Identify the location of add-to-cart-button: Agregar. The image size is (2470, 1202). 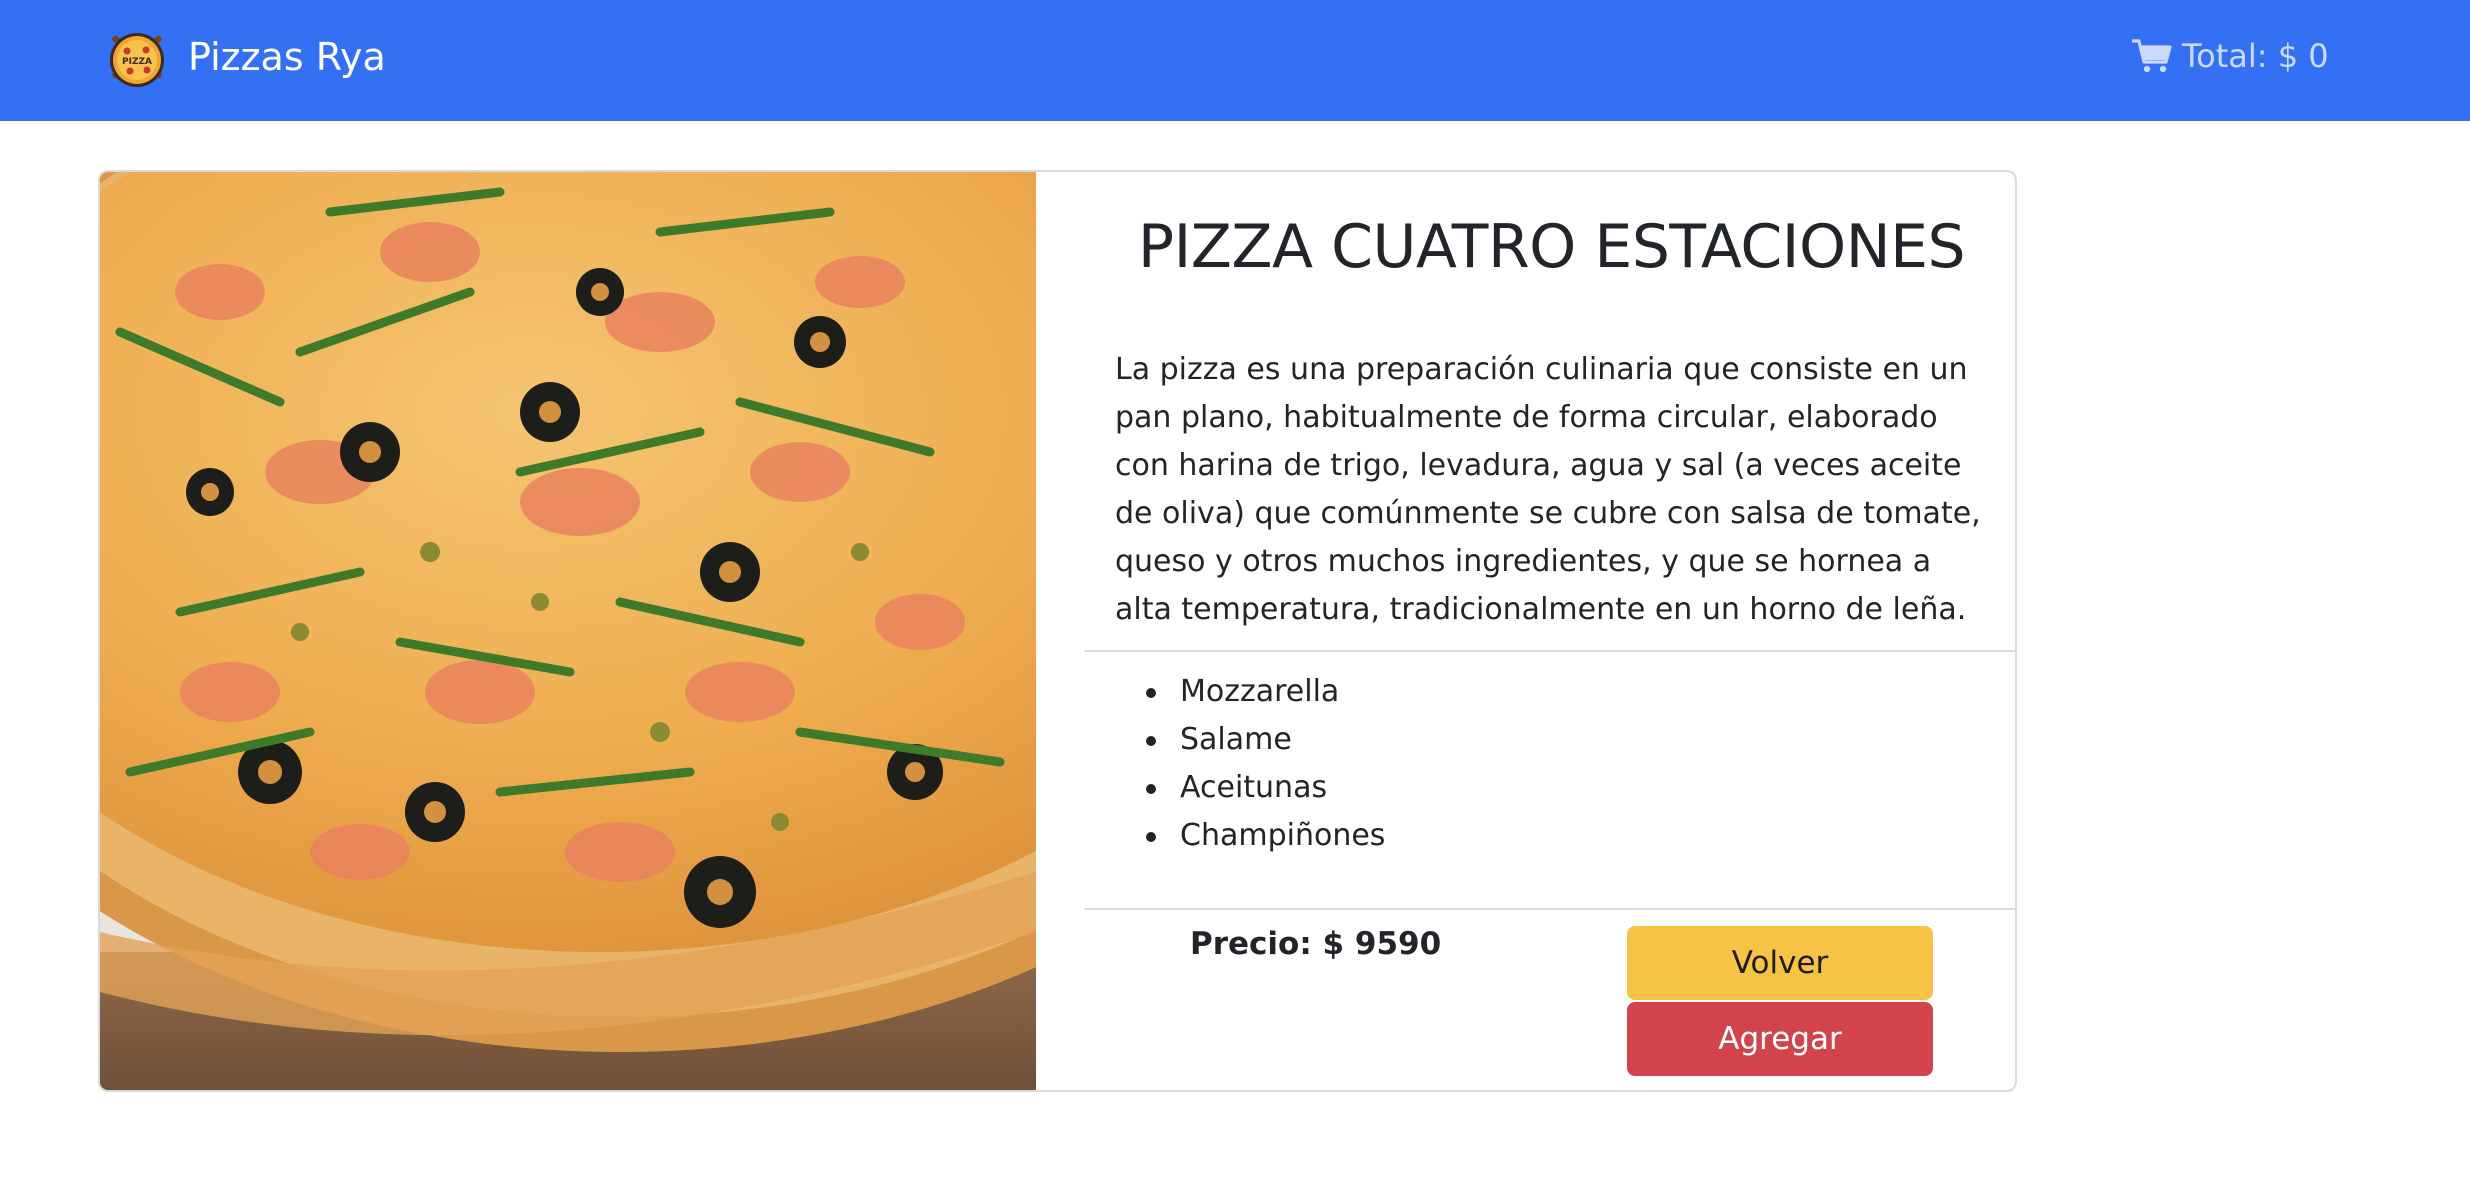
(1780, 1039).